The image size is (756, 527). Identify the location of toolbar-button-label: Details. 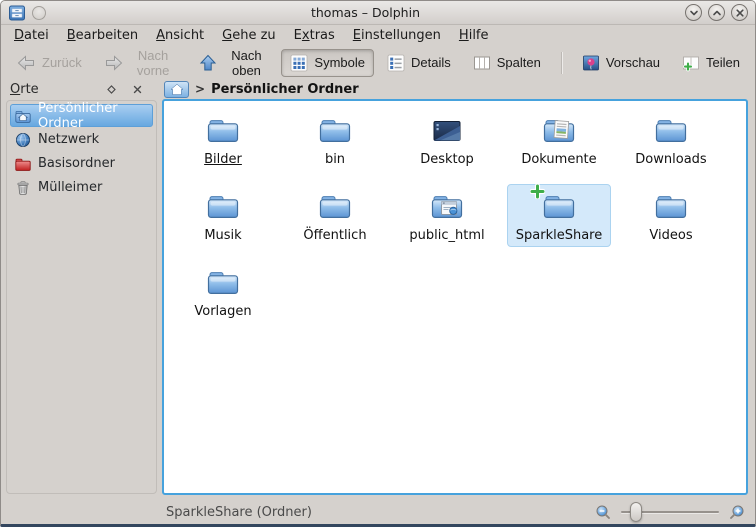
(430, 62).